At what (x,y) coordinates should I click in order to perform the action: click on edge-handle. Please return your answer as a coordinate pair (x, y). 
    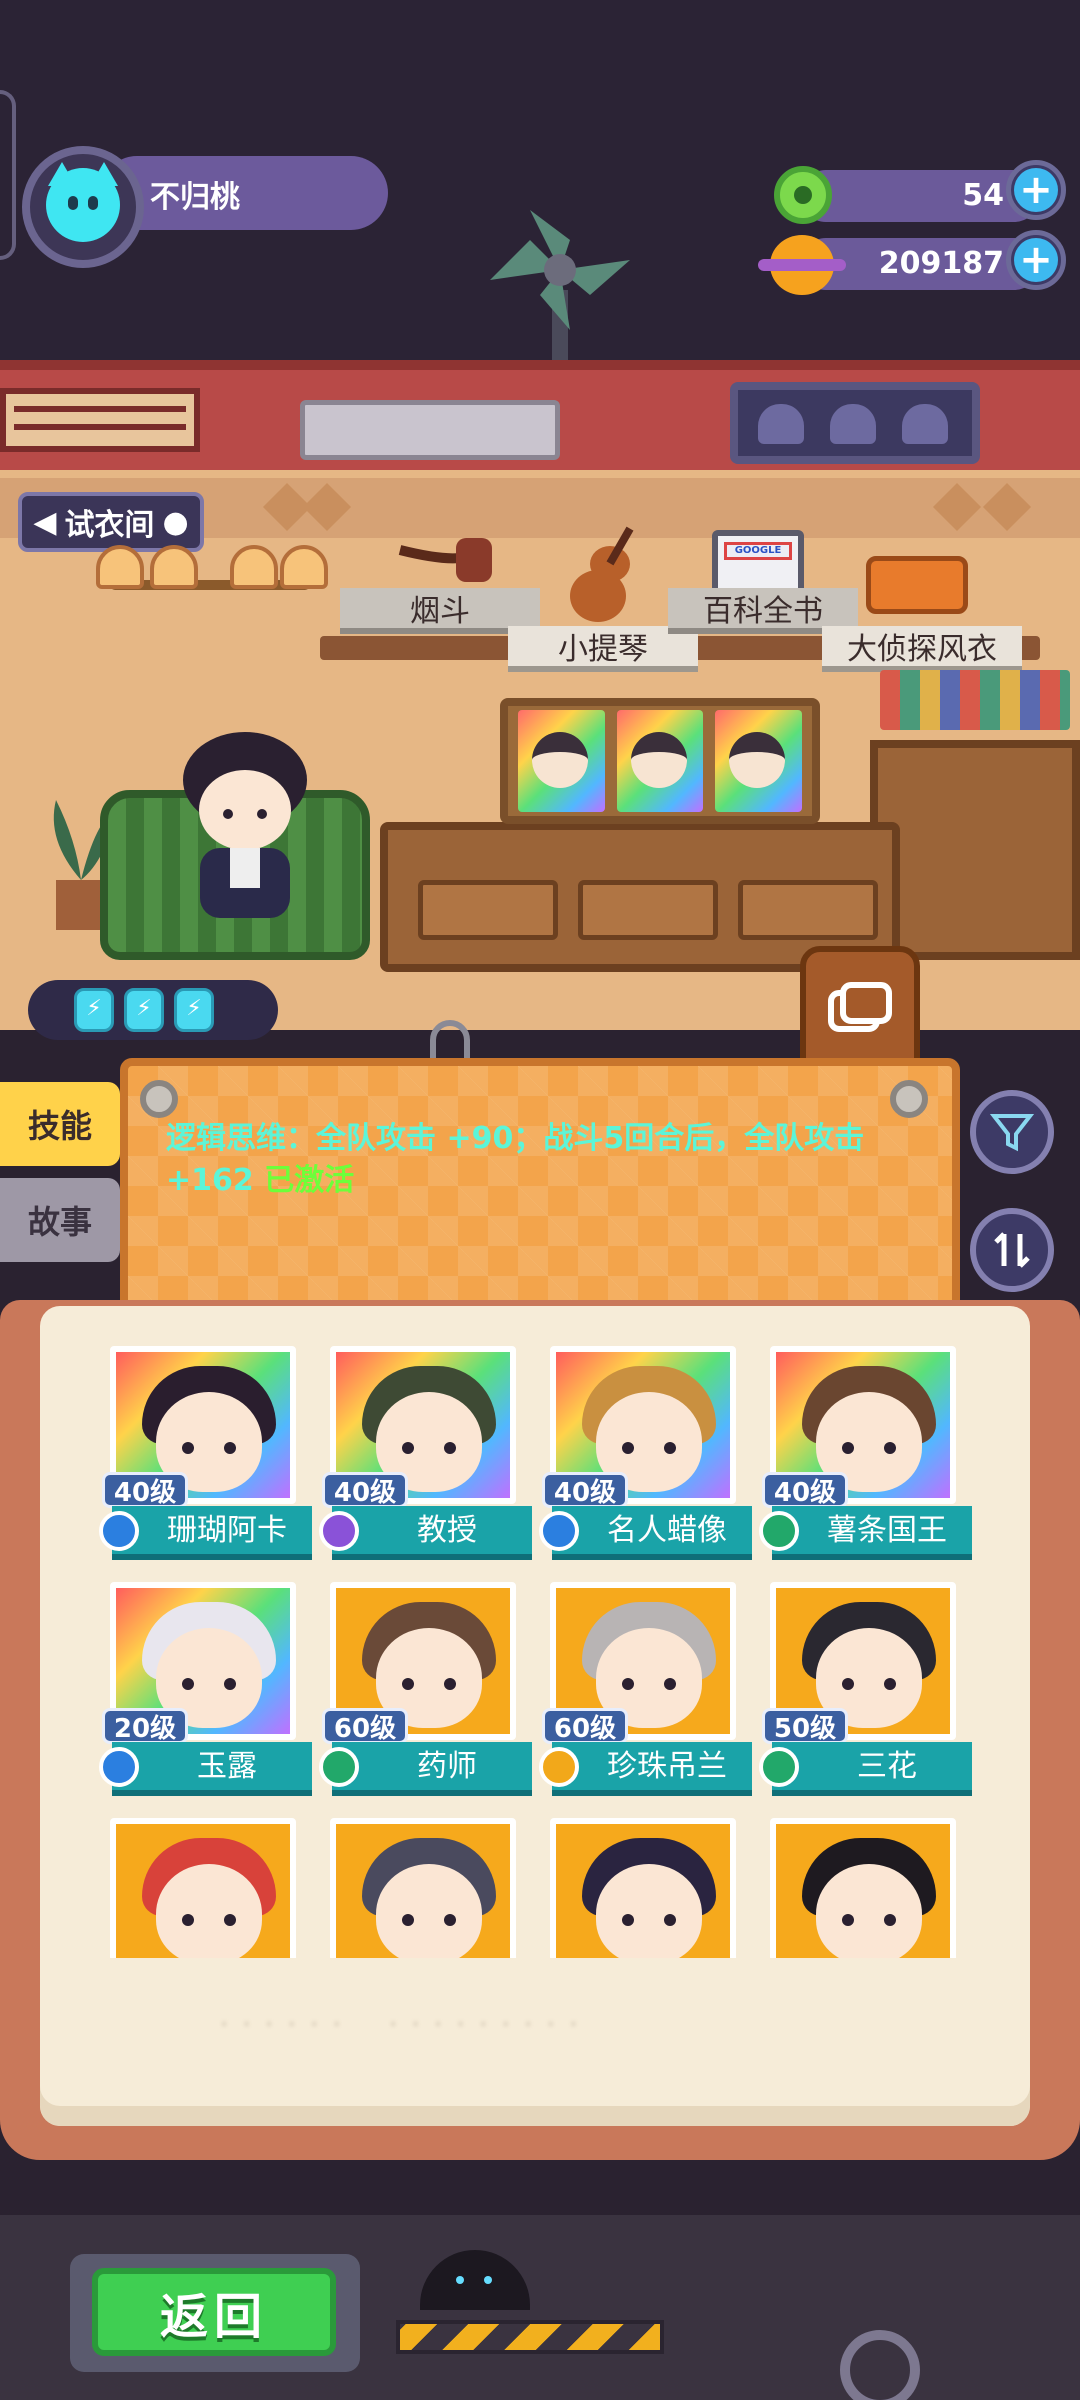
    Looking at the image, I should click on (8, 175).